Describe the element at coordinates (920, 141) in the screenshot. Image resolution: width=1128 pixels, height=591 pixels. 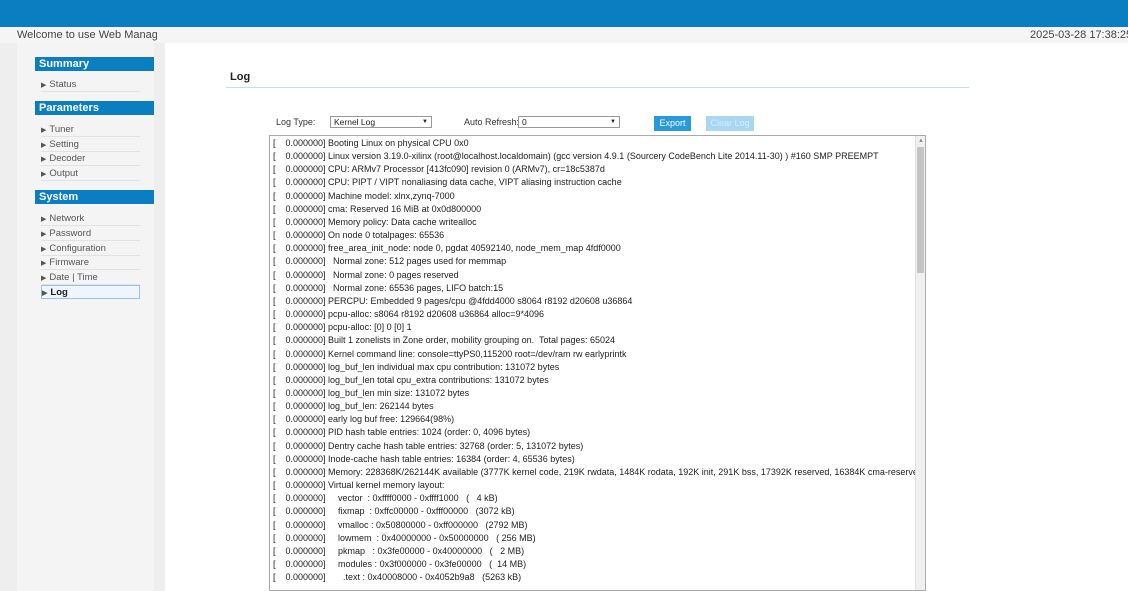
I see `scroll-up-icon: ▲` at that location.